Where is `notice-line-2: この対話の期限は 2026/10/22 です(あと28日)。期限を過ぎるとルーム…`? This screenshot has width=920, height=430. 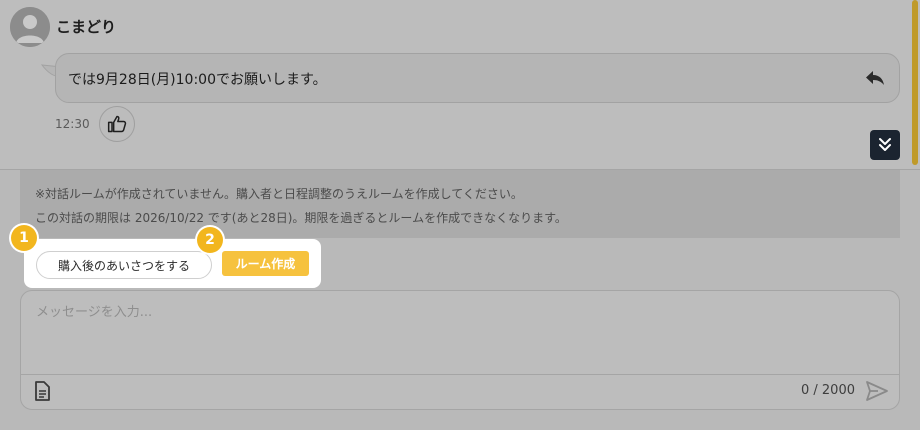
notice-line-2: この対話の期限は 2026/10/22 です(あと28日)。期限を過ぎるとルーム… is located at coordinates (301, 218).